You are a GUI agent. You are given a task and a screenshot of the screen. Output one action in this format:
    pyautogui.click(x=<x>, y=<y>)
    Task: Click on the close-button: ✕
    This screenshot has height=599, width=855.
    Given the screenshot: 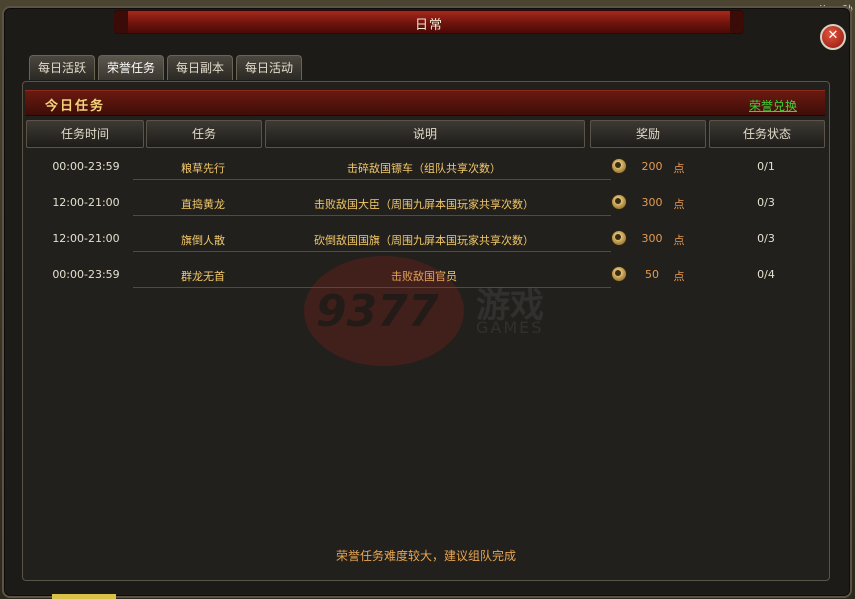 What is the action you would take?
    pyautogui.click(x=833, y=37)
    